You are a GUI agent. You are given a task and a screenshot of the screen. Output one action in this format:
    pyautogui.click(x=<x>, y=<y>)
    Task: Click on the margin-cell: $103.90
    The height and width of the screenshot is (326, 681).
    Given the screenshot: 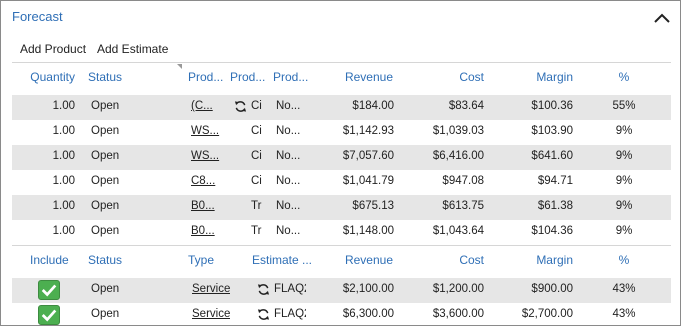 What is the action you would take?
    pyautogui.click(x=552, y=131)
    